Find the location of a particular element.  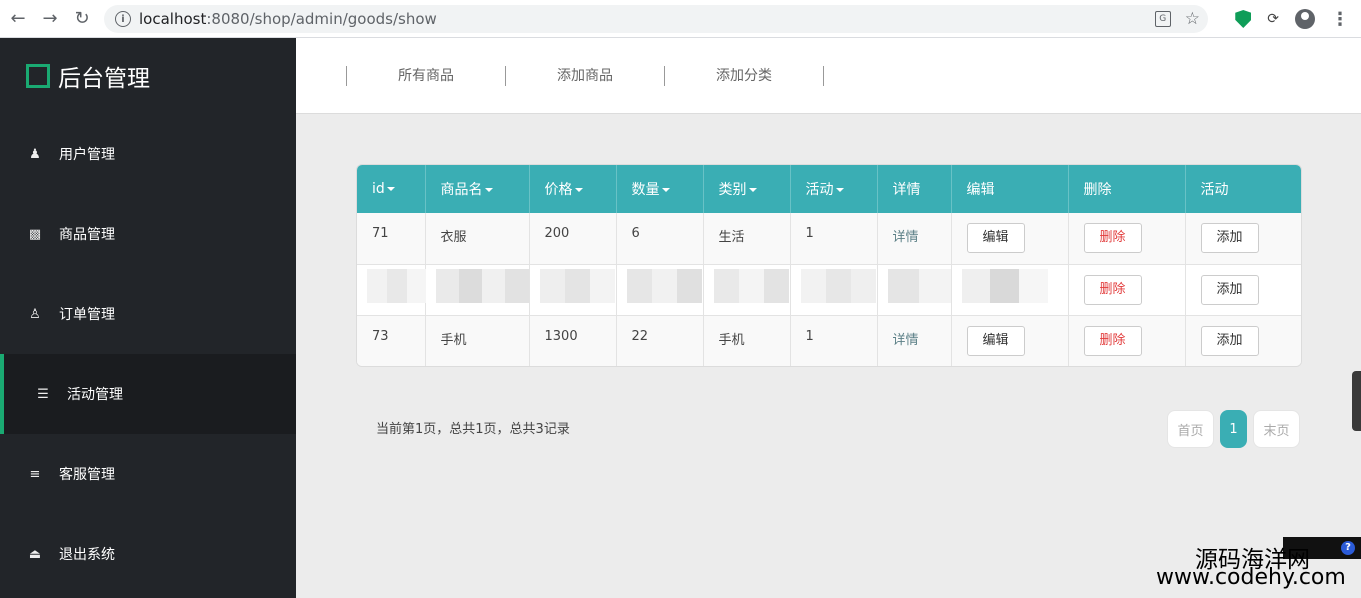

users-icon: ♙ is located at coordinates (35, 314).